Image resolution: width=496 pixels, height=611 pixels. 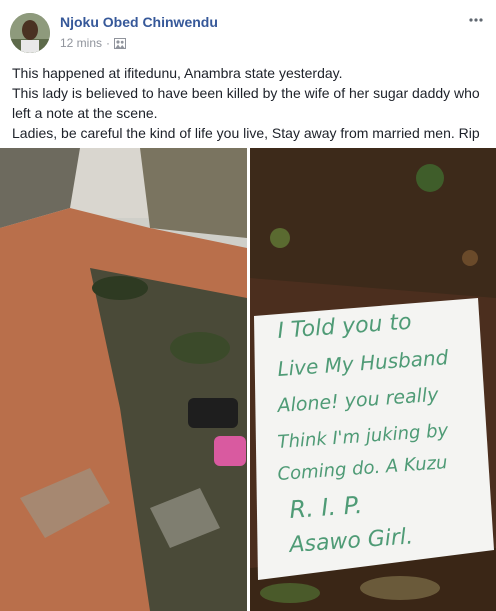 What do you see at coordinates (120, 43) in the screenshot?
I see `friends-audience-icon` at bounding box center [120, 43].